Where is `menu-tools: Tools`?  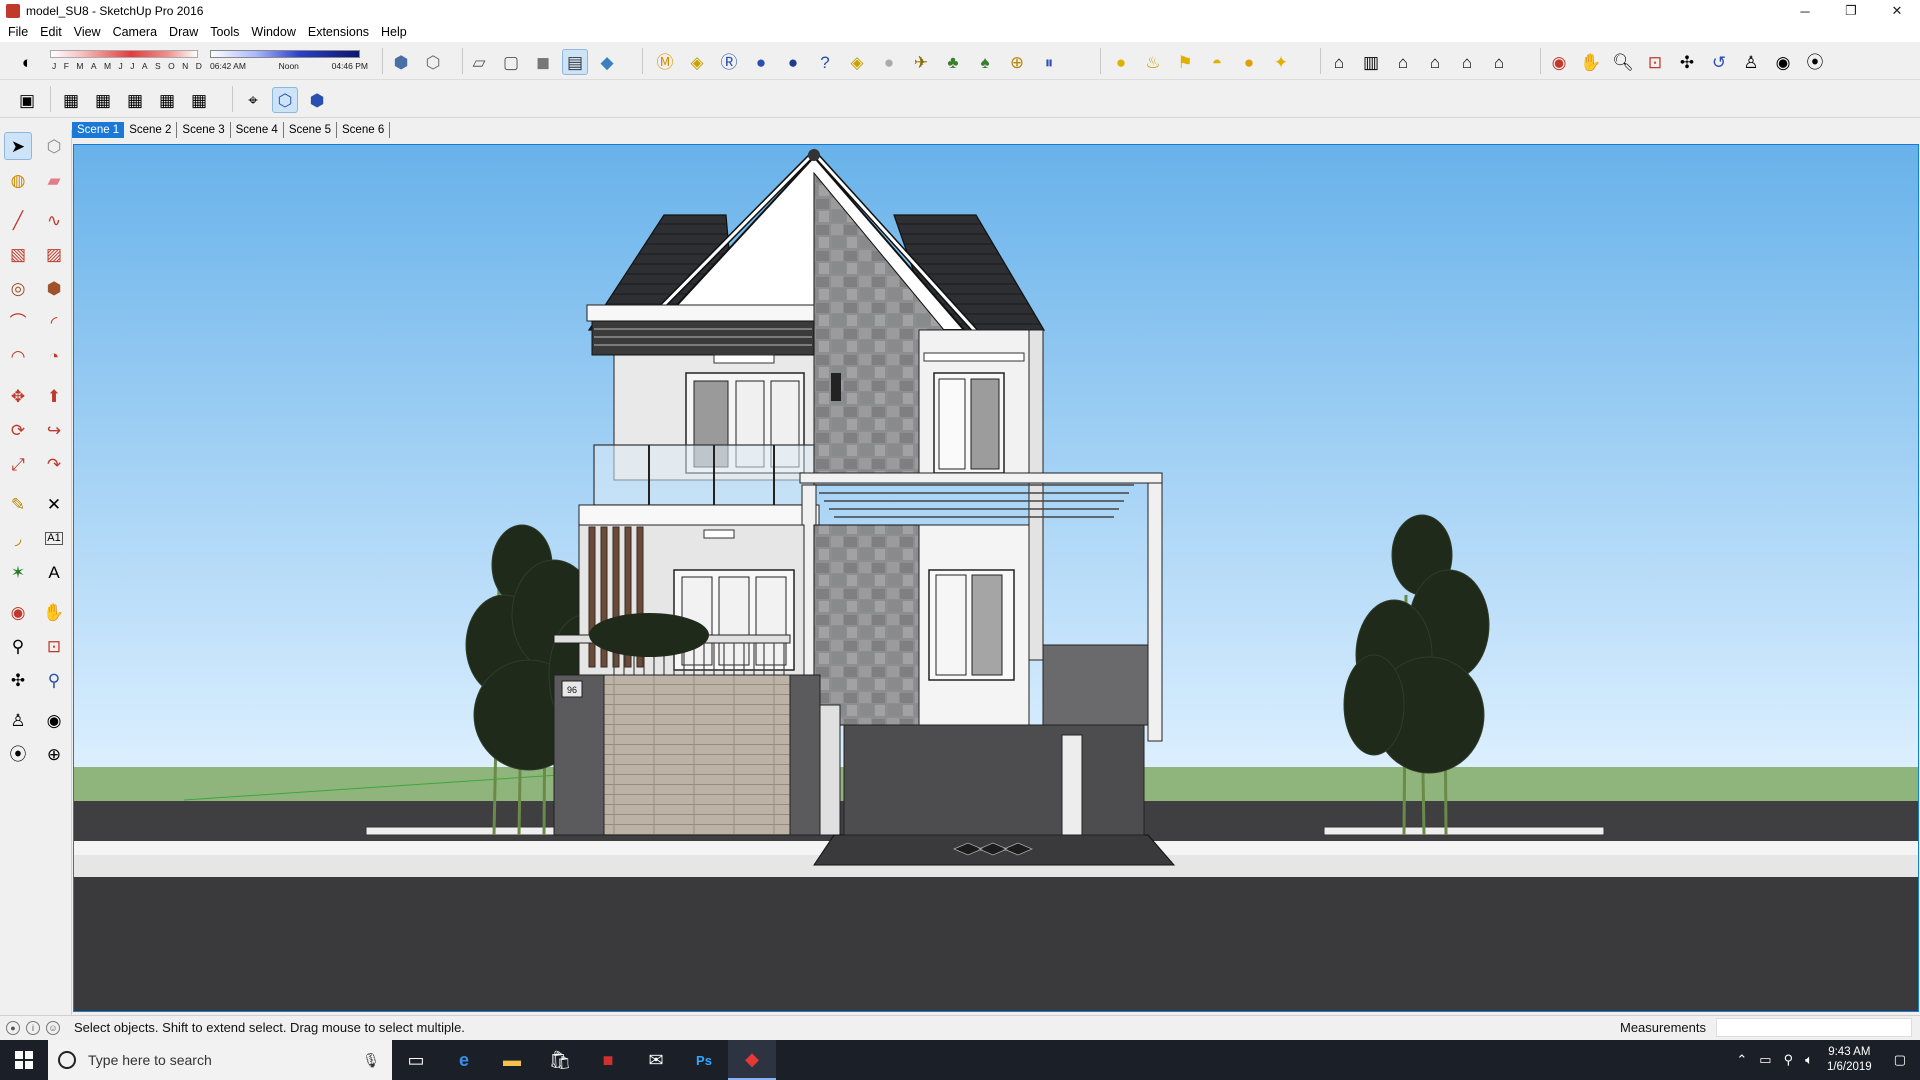 menu-tools: Tools is located at coordinates (224, 32).